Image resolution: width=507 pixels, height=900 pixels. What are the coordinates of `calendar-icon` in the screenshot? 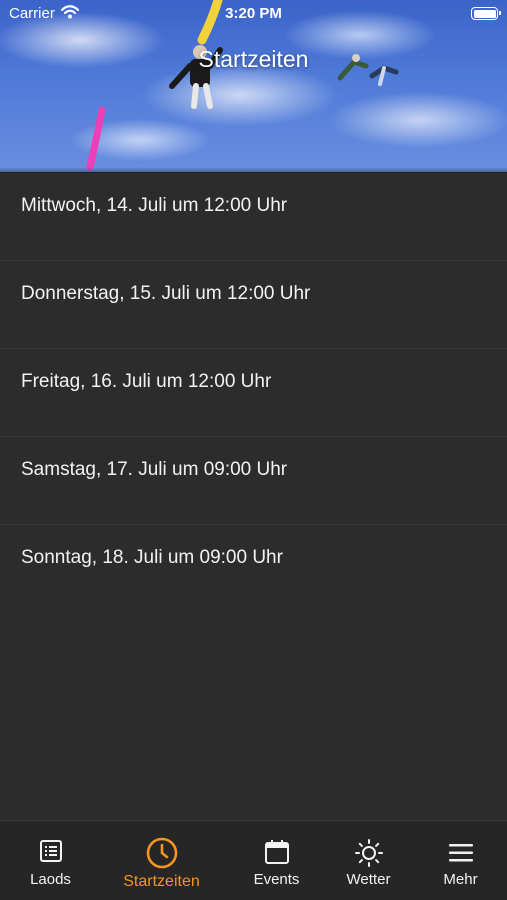 It's located at (276, 852).